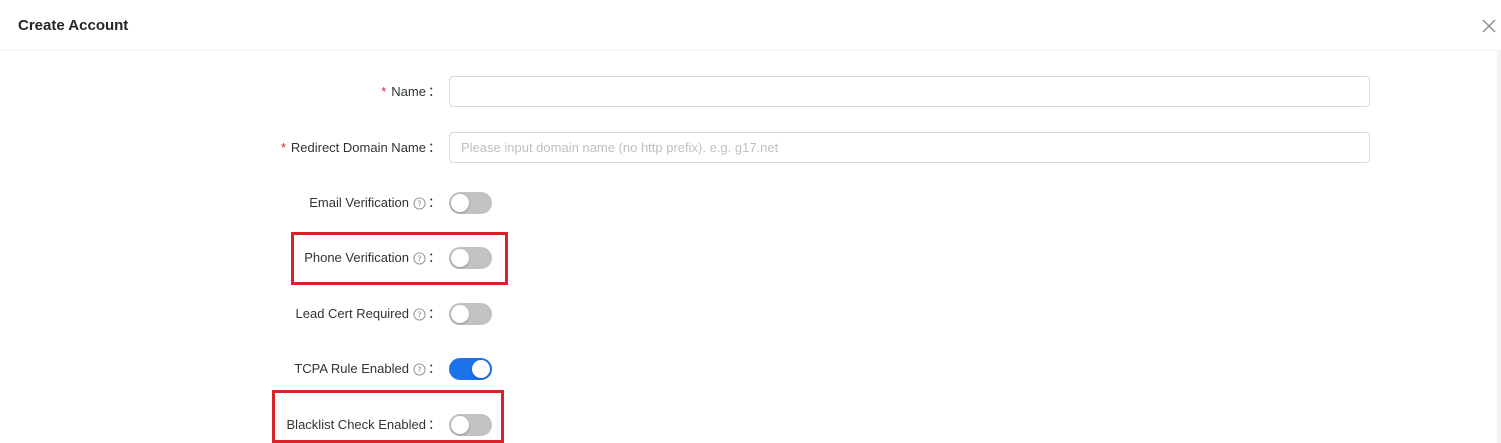  What do you see at coordinates (470, 369) in the screenshot?
I see `tcpa-rule-enabled-switch` at bounding box center [470, 369].